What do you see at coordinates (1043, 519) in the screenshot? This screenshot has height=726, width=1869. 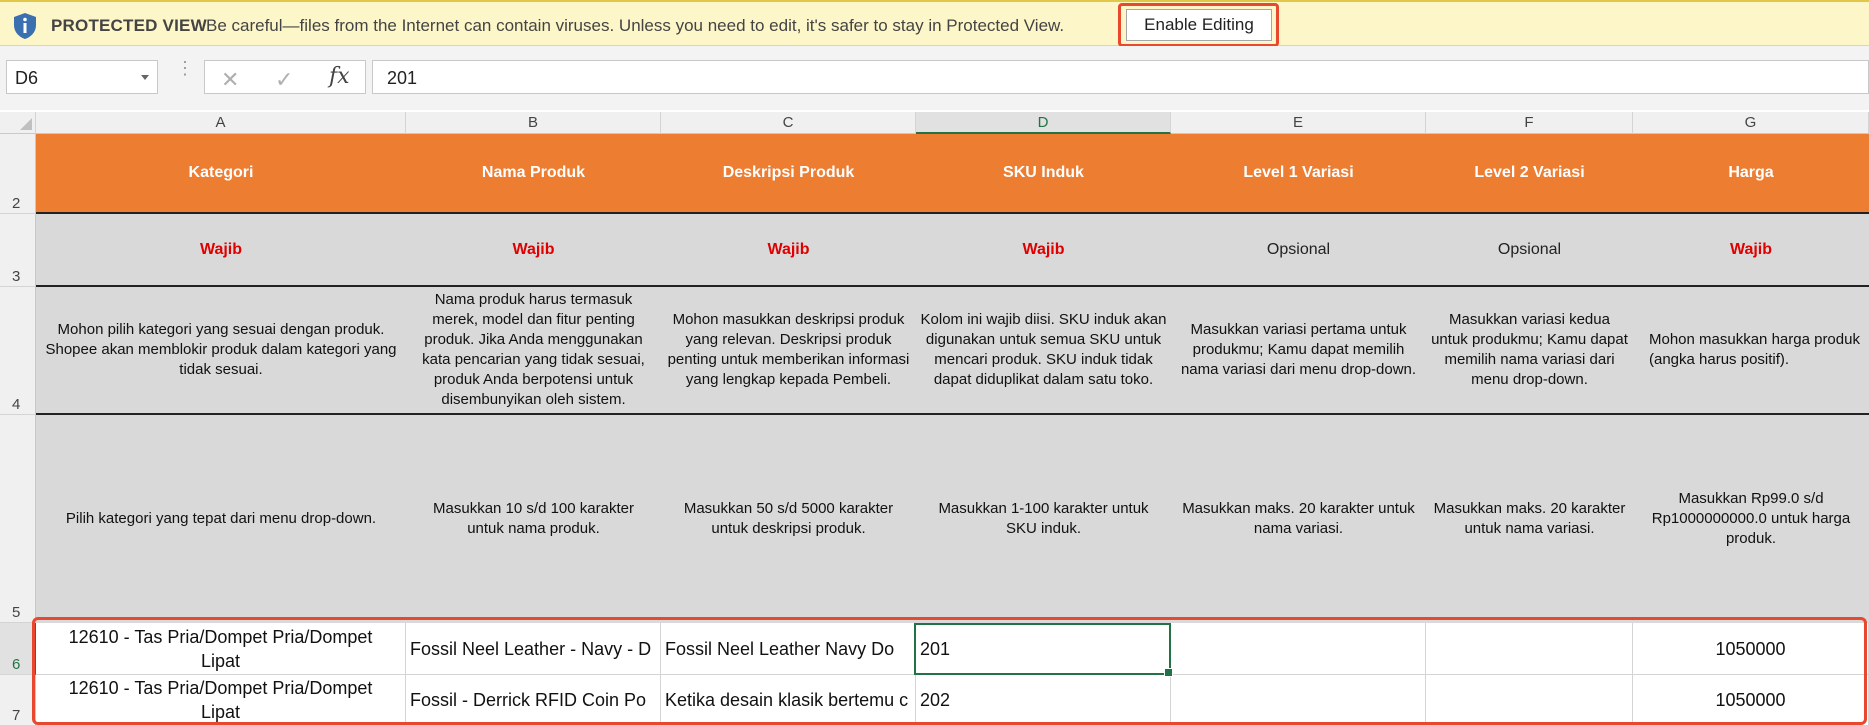 I see `rule-cell: Masukkan 1-100 karakter untuk SKU induk.` at bounding box center [1043, 519].